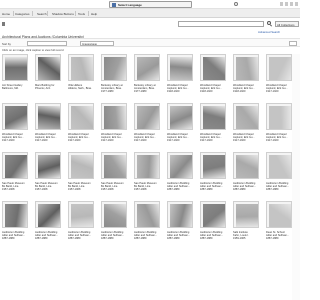 This screenshot has width=320, height=300. What do you see at coordinates (94, 14) in the screenshot?
I see `nav-help: Help` at bounding box center [94, 14].